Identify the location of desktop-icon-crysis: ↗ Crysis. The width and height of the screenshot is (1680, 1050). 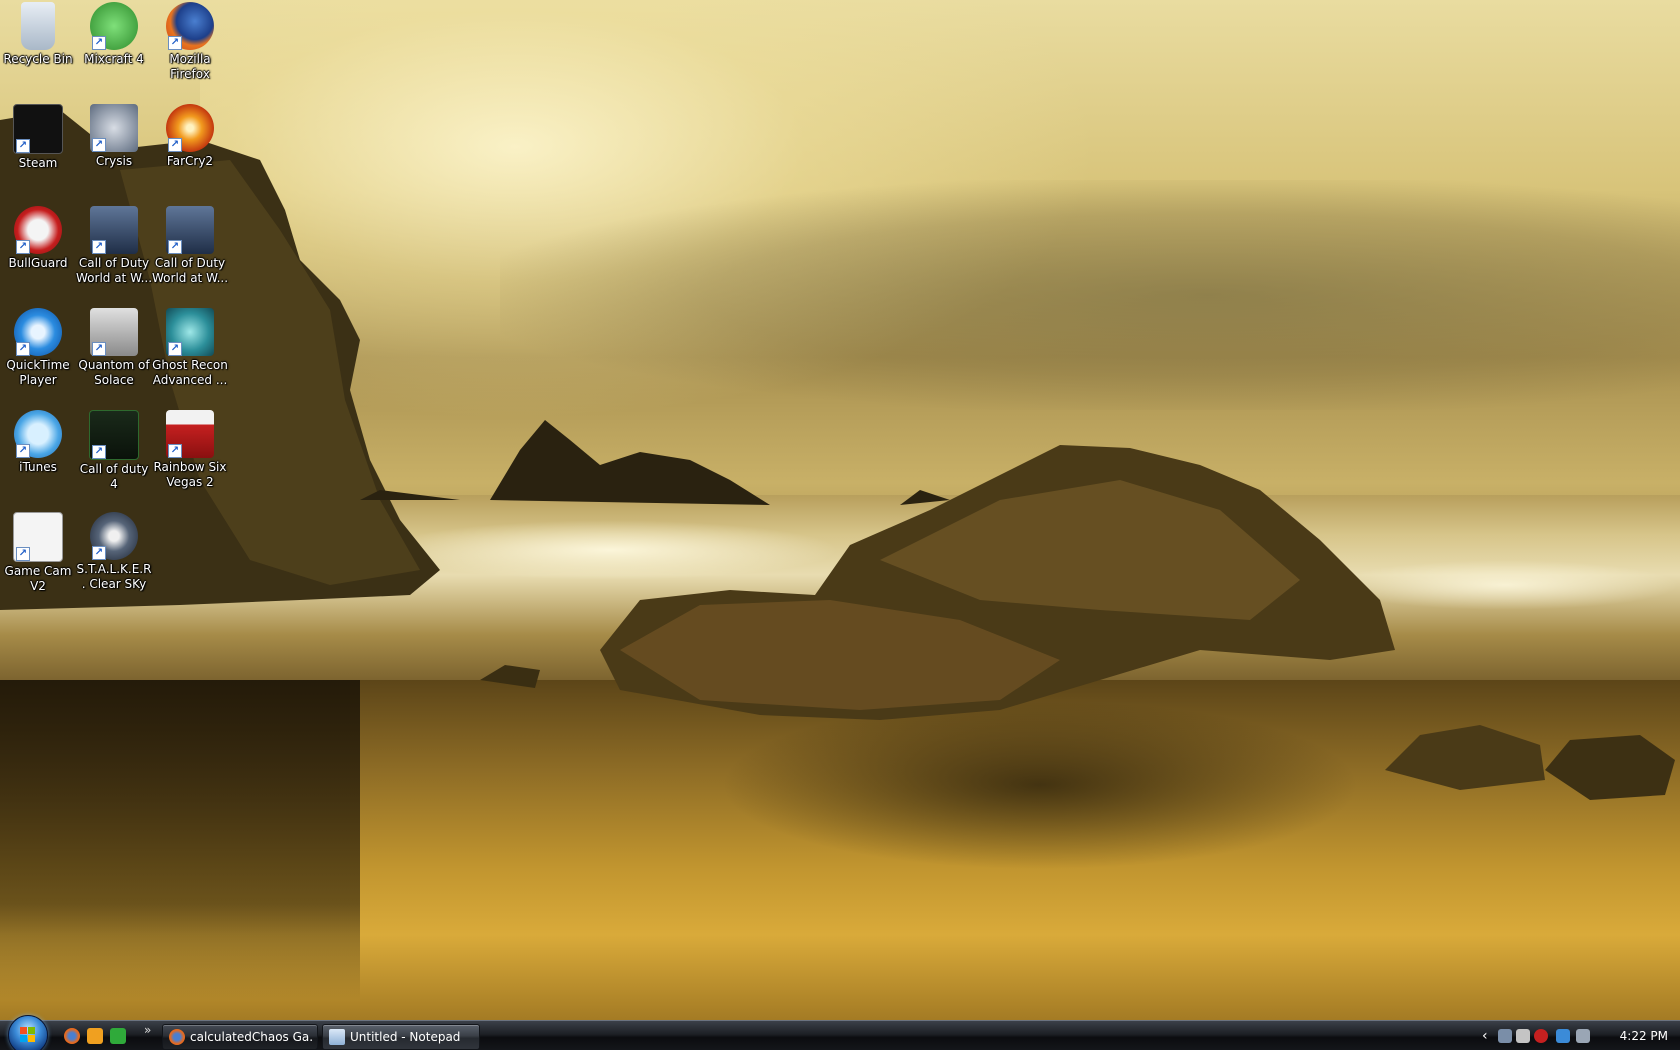
(114, 136).